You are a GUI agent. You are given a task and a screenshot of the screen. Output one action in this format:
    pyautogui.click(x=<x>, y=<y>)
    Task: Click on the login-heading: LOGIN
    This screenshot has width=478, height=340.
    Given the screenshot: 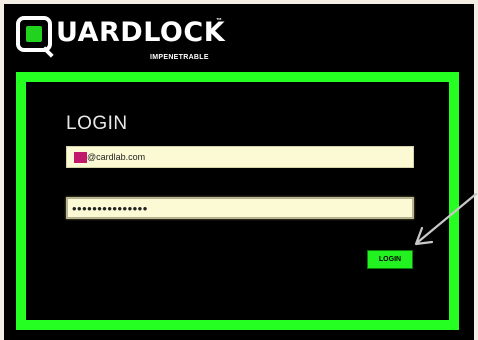 What is the action you would take?
    pyautogui.click(x=97, y=123)
    